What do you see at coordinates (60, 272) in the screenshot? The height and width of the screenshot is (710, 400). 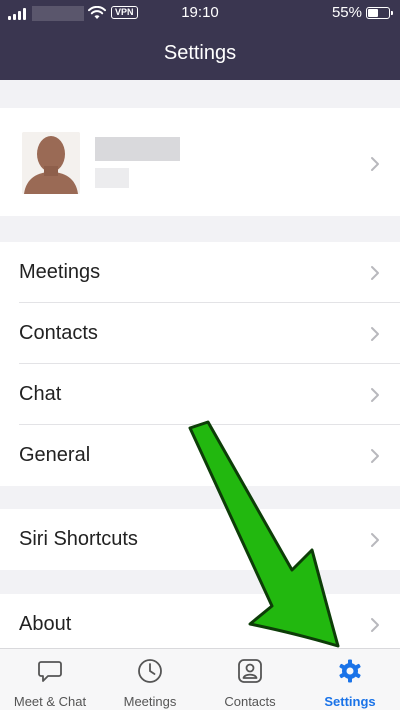 I see `row-label: Meetings` at bounding box center [60, 272].